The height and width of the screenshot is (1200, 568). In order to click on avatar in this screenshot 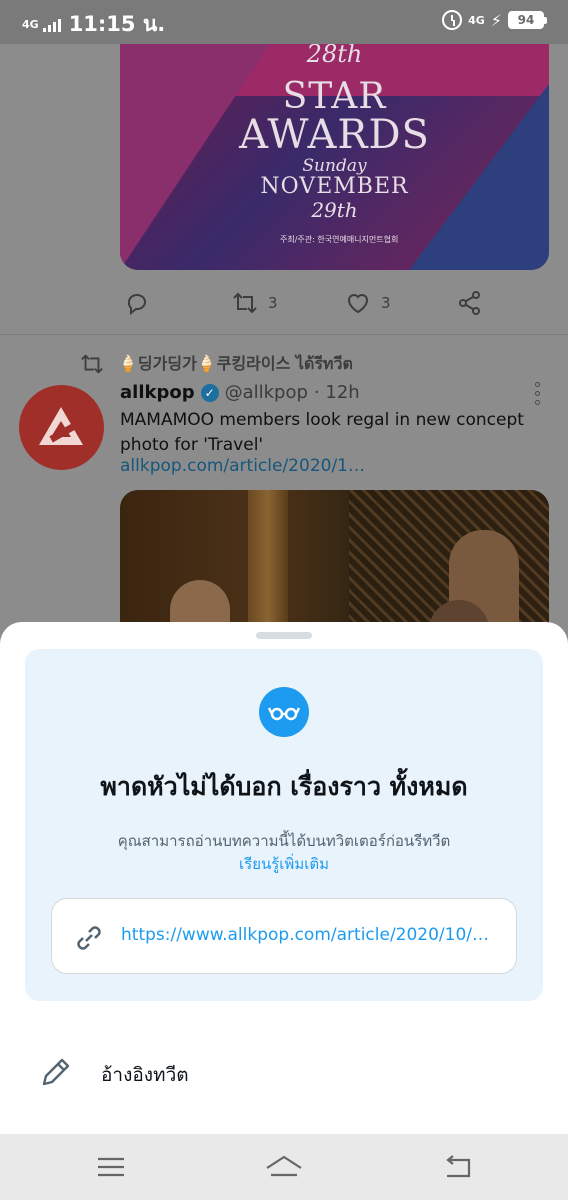, I will do `click(61, 427)`.